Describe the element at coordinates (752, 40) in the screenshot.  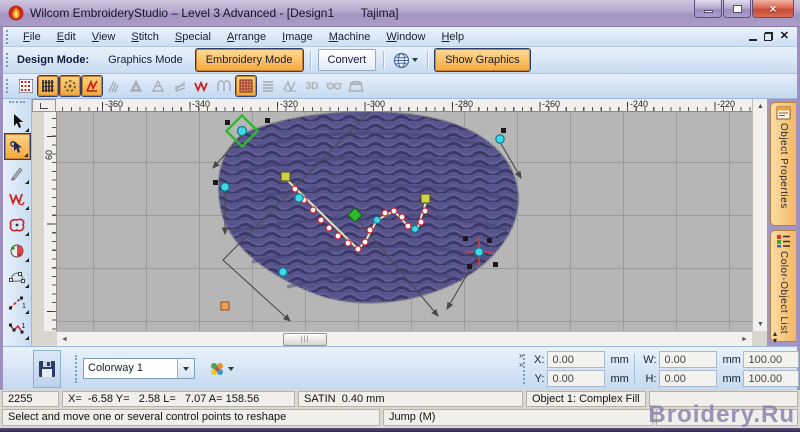
I see `mdi-minimize-button` at that location.